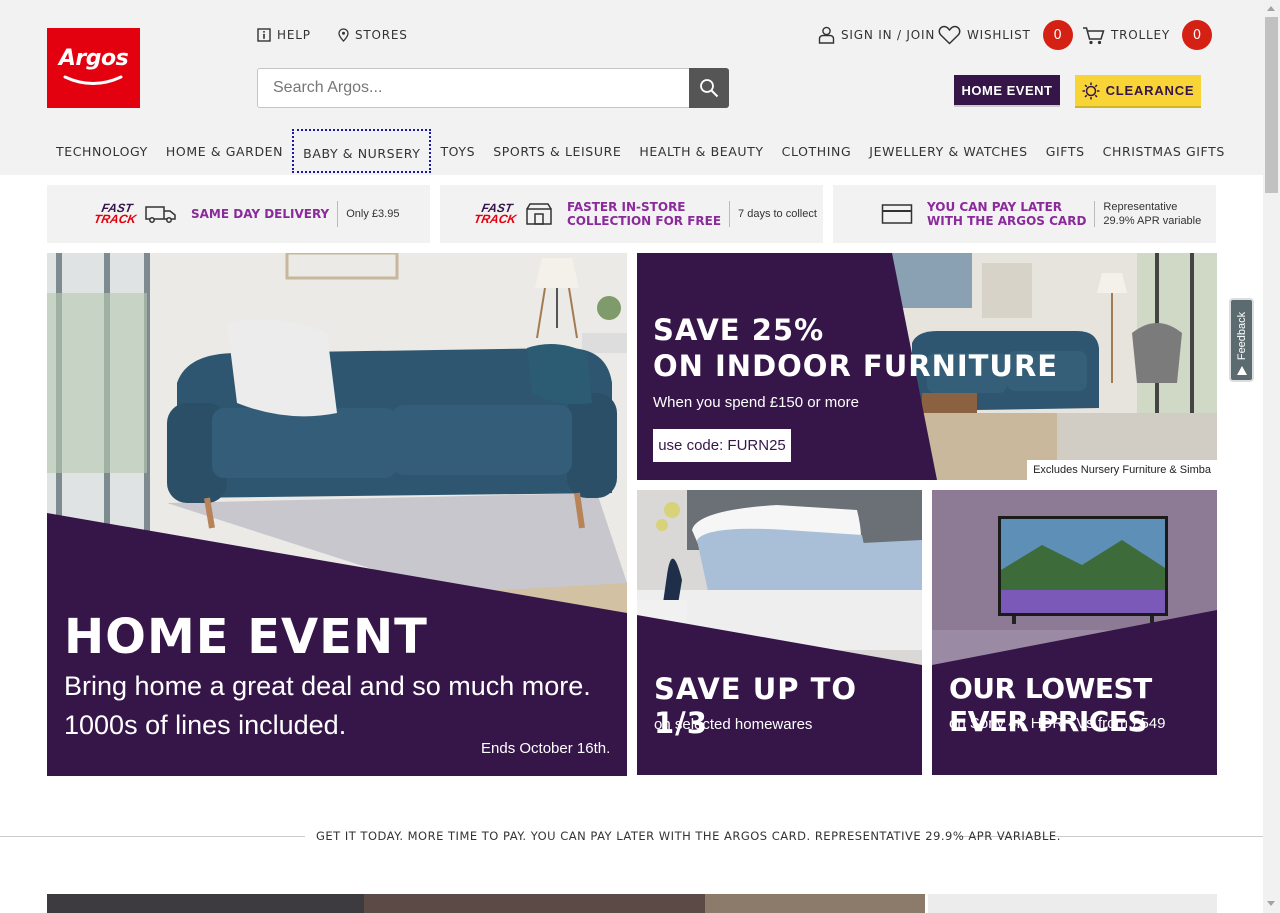  I want to click on page-scrollbar, so click(1271, 456).